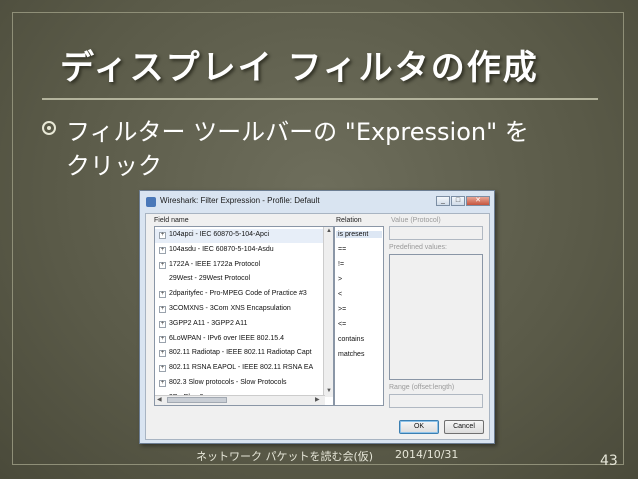 The image size is (638, 479). I want to click on page-number: 43, so click(609, 461).